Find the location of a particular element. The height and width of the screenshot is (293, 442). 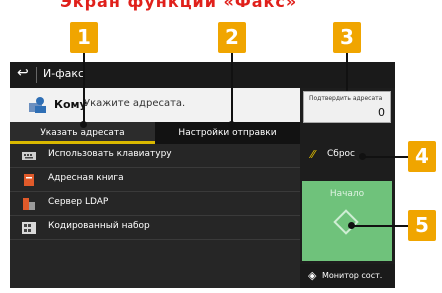

menu-item-keyboard: Использовать клавиатуру is located at coordinates (155, 156).